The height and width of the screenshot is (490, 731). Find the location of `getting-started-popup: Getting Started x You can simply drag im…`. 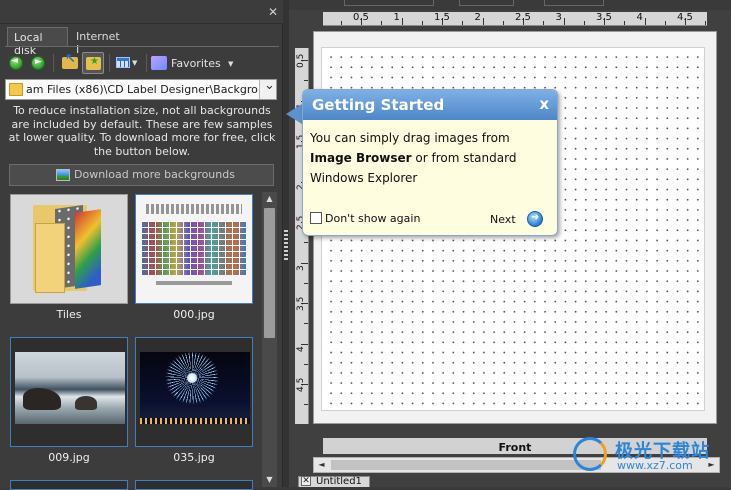

getting-started-popup: Getting Started x You can simply drag im… is located at coordinates (430, 162).